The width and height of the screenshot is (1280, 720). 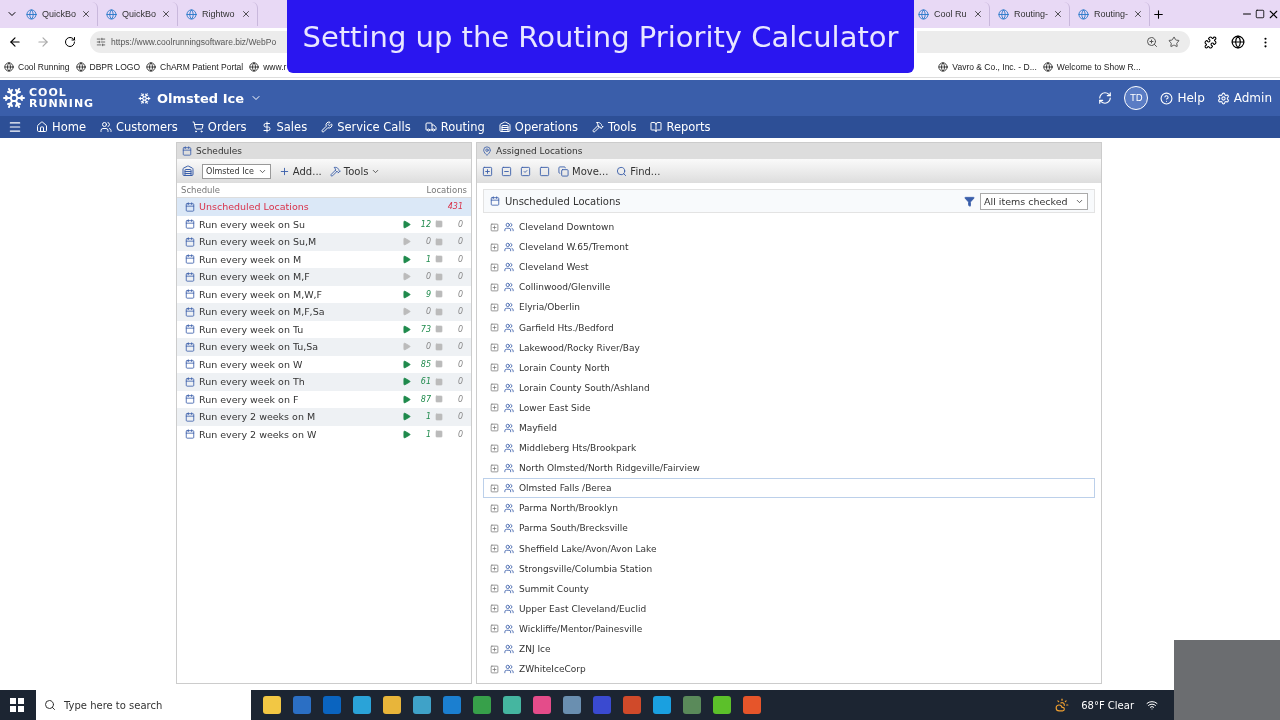 I want to click on schedule-row: Run every week on M,F 0 0, so click(x=324, y=277).